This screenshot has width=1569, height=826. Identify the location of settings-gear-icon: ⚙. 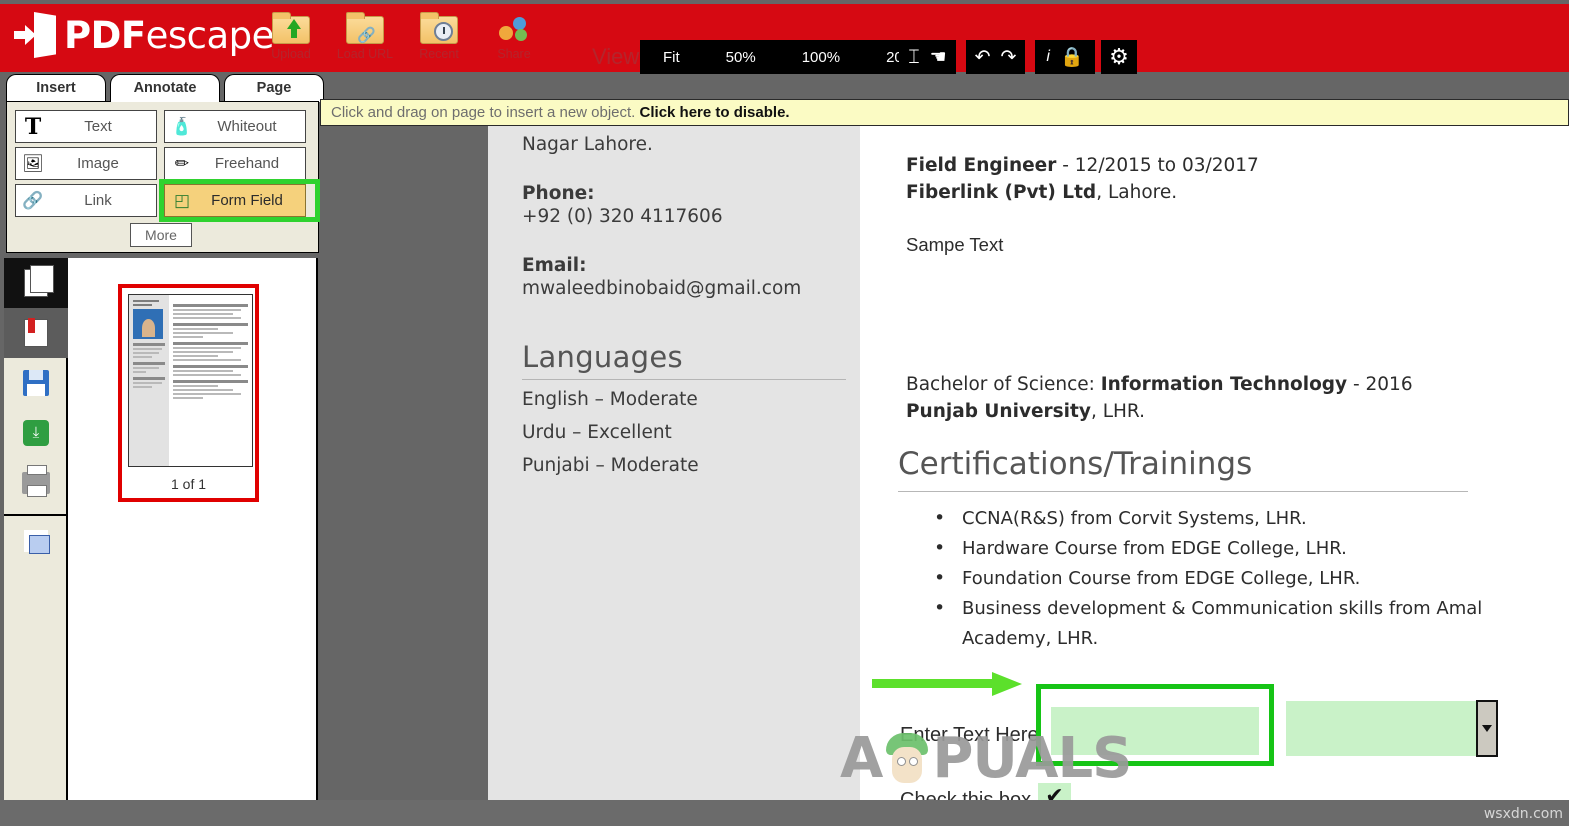
(1119, 57).